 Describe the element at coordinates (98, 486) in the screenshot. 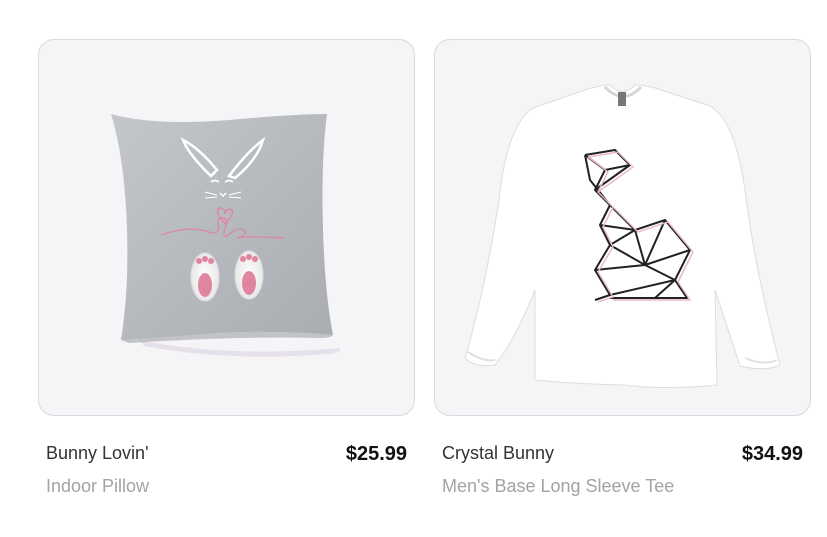

I see `product-type: Indoor Pillow` at that location.